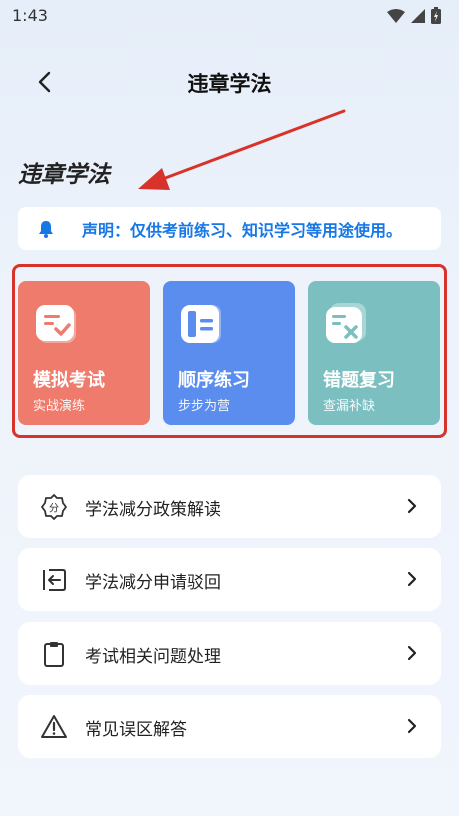  I want to click on notice-text: 声明：仅供考前练习、知识学习等用途使用。, so click(242, 230).